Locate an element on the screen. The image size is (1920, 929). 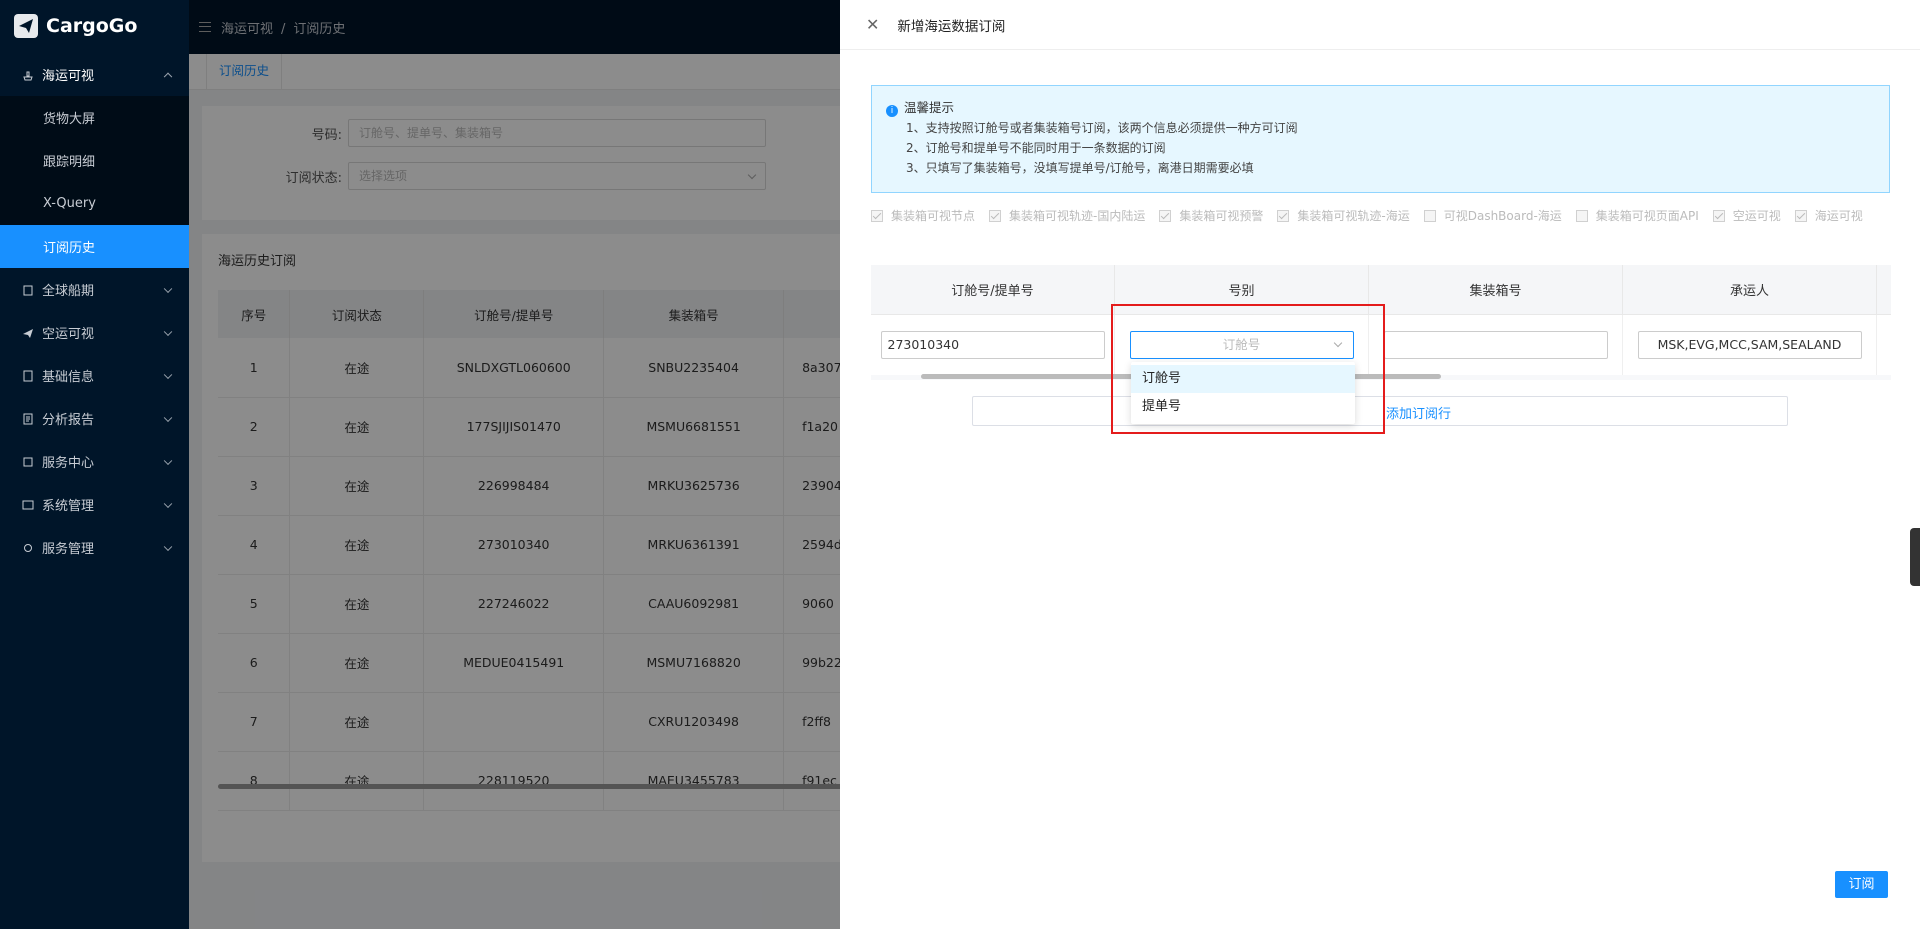
sidebar-group-schedule: 全球船期 is located at coordinates (94, 289).